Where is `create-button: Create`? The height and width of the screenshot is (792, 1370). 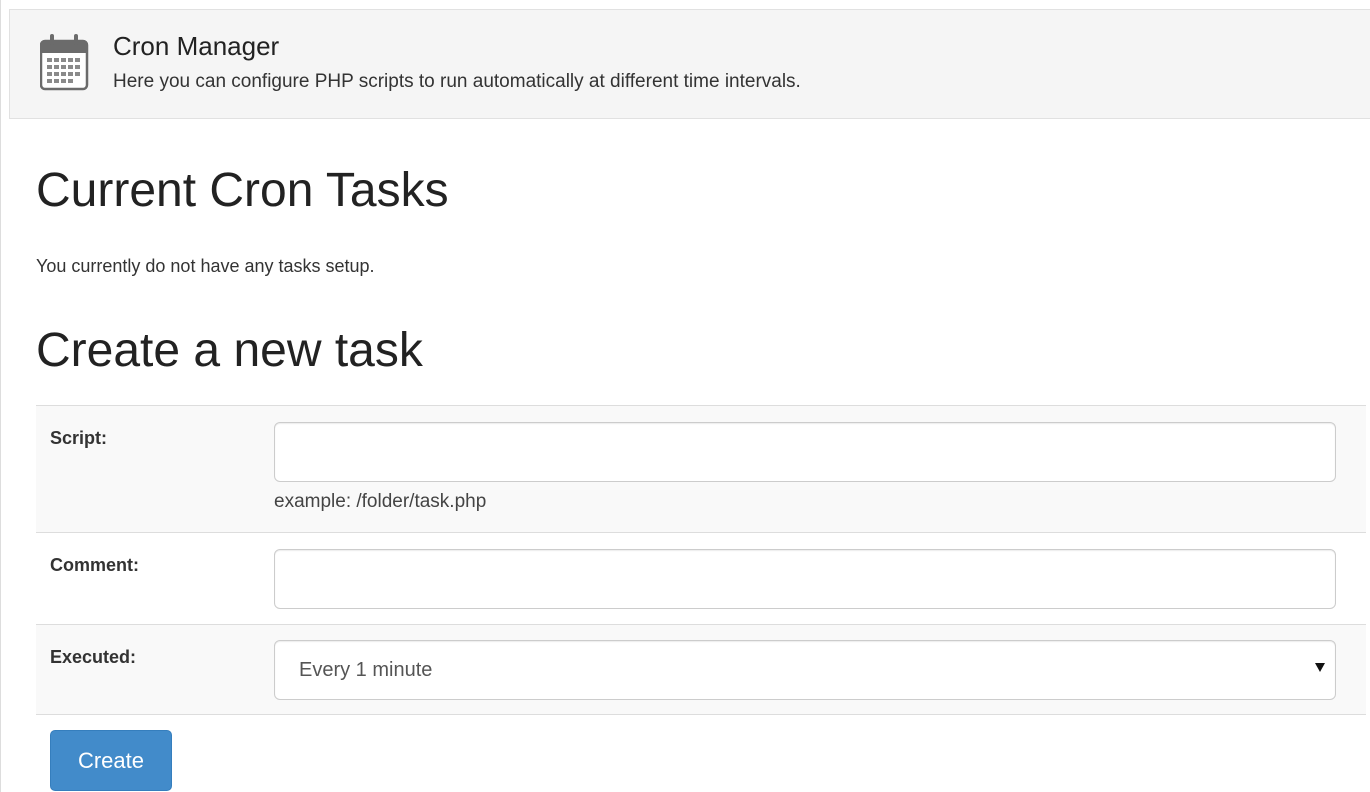 create-button: Create is located at coordinates (111, 760).